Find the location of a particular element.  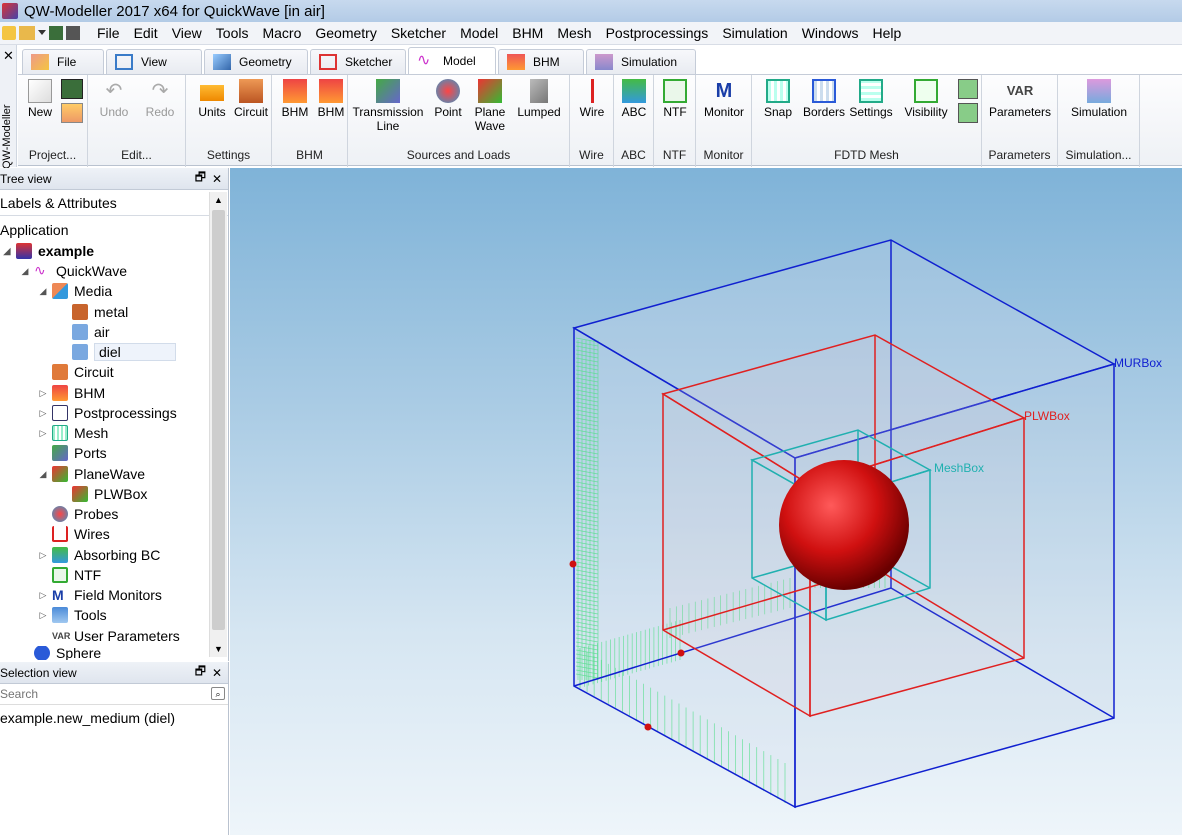

wire-button: Wire is located at coordinates (592, 99).